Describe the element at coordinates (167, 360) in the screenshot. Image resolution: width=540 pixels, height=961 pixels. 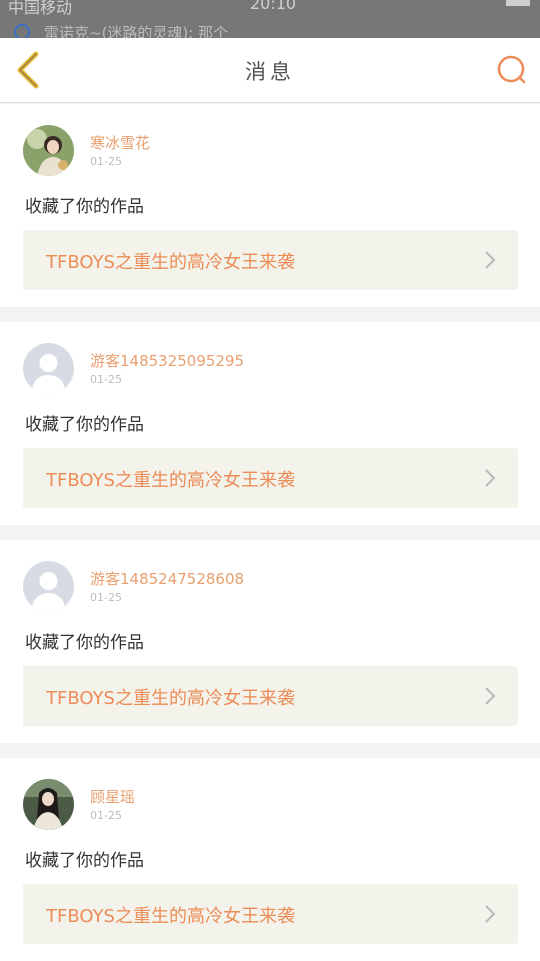
I see `username: 游客1485325095295` at that location.